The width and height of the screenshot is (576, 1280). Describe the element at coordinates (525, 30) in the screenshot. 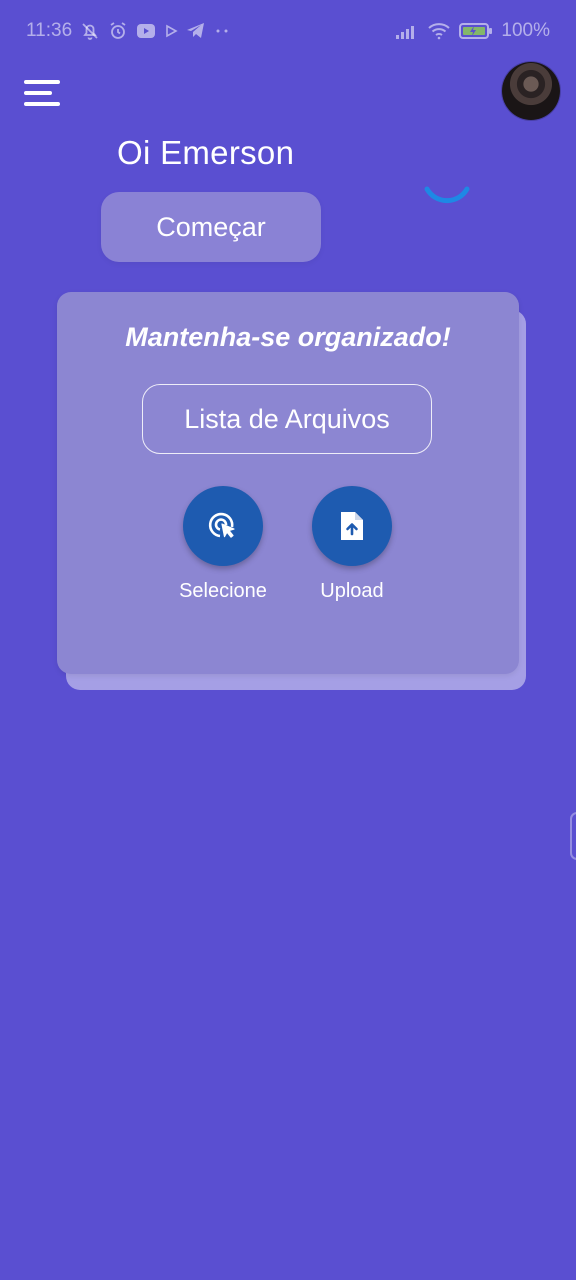

I see `battery-level: 100%` at that location.